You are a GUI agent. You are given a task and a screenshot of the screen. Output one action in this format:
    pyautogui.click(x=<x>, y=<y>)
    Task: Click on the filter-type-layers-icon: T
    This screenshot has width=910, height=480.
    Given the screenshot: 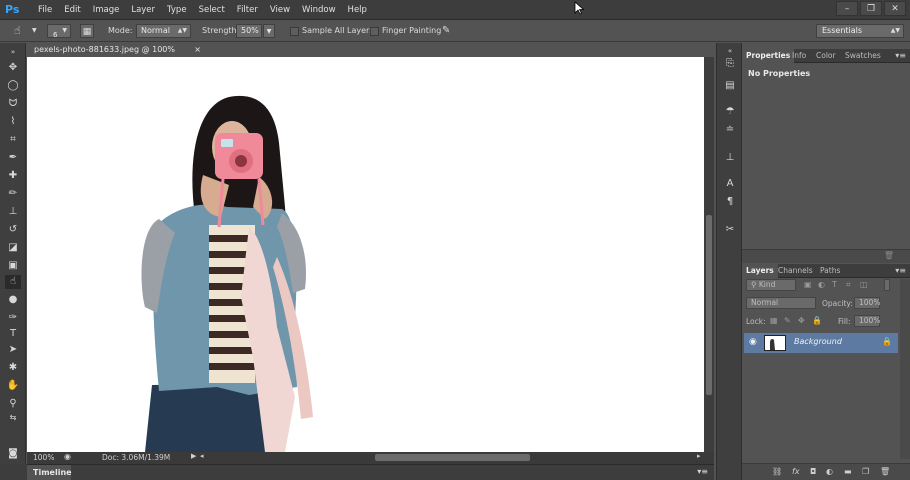 What is the action you would take?
    pyautogui.click(x=834, y=284)
    